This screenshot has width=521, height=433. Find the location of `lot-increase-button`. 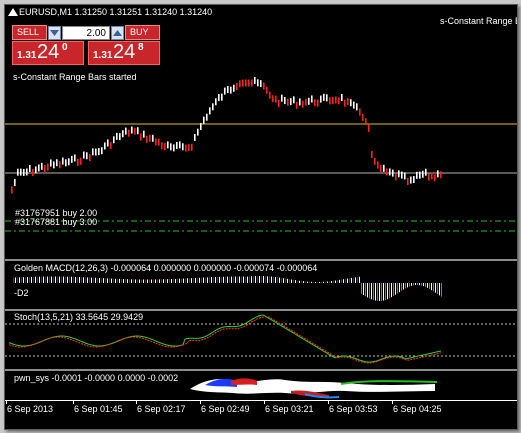

lot-increase-button is located at coordinates (117, 33).